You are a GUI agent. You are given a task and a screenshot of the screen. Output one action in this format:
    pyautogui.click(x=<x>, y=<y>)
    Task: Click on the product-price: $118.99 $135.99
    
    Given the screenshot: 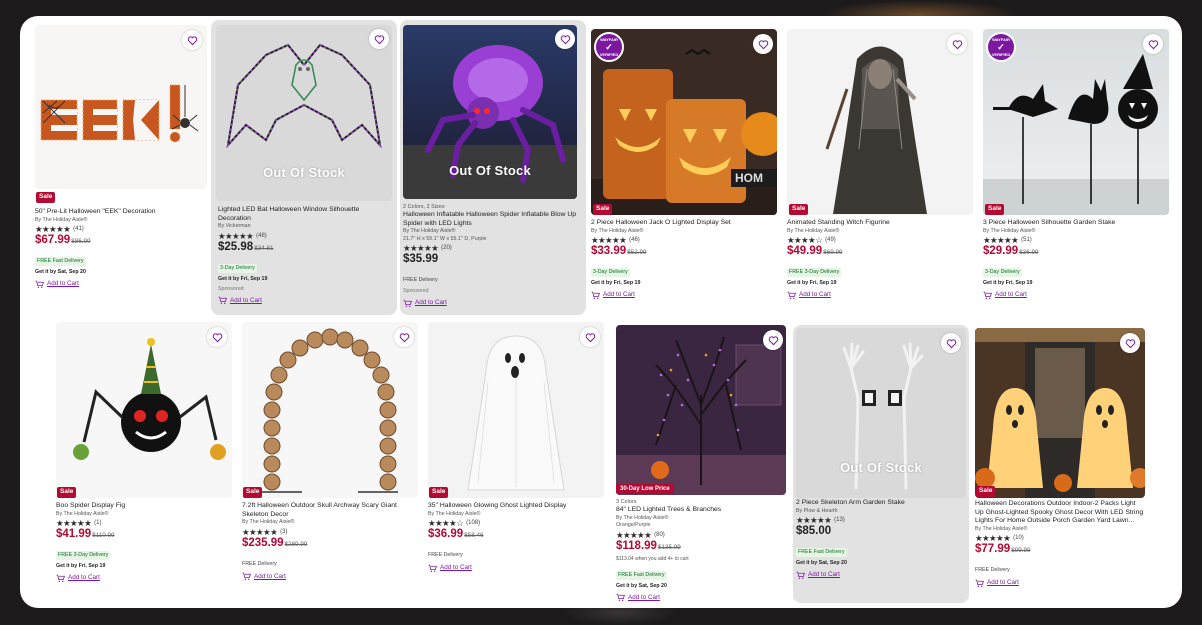 What is the action you would take?
    pyautogui.click(x=701, y=547)
    